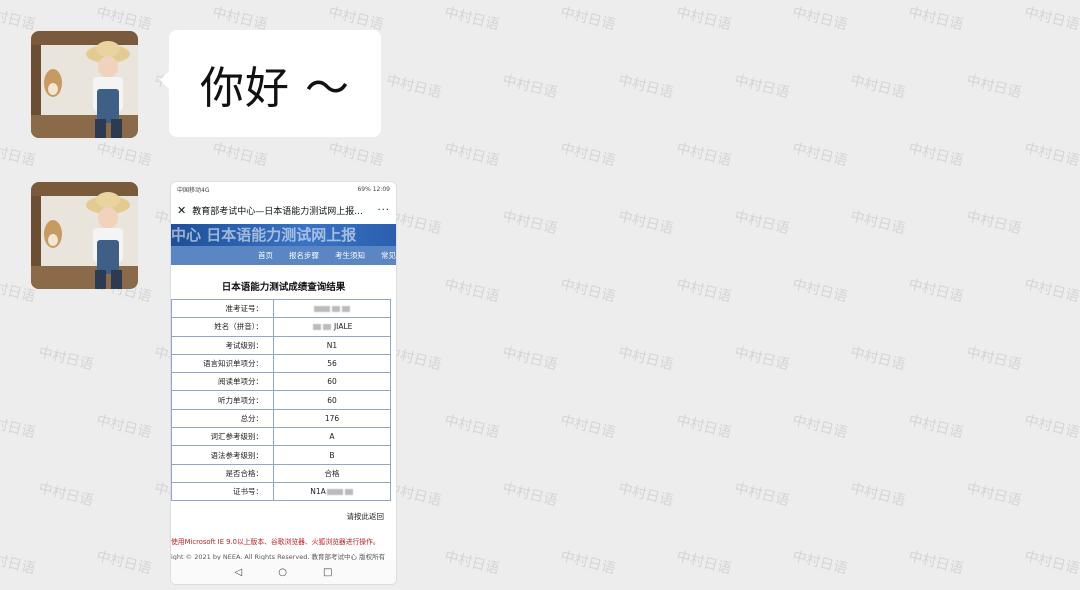 The image size is (1080, 590). Describe the element at coordinates (222, 308) in the screenshot. I see `row-label: 准考证号：` at that location.